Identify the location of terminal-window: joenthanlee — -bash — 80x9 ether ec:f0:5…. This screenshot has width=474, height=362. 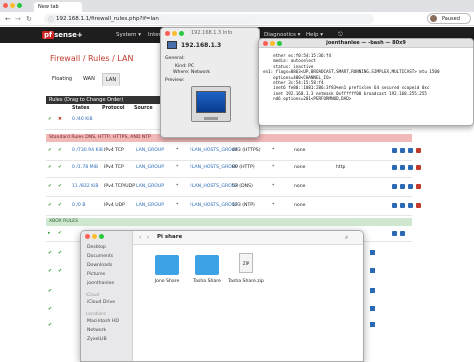
(366, 82).